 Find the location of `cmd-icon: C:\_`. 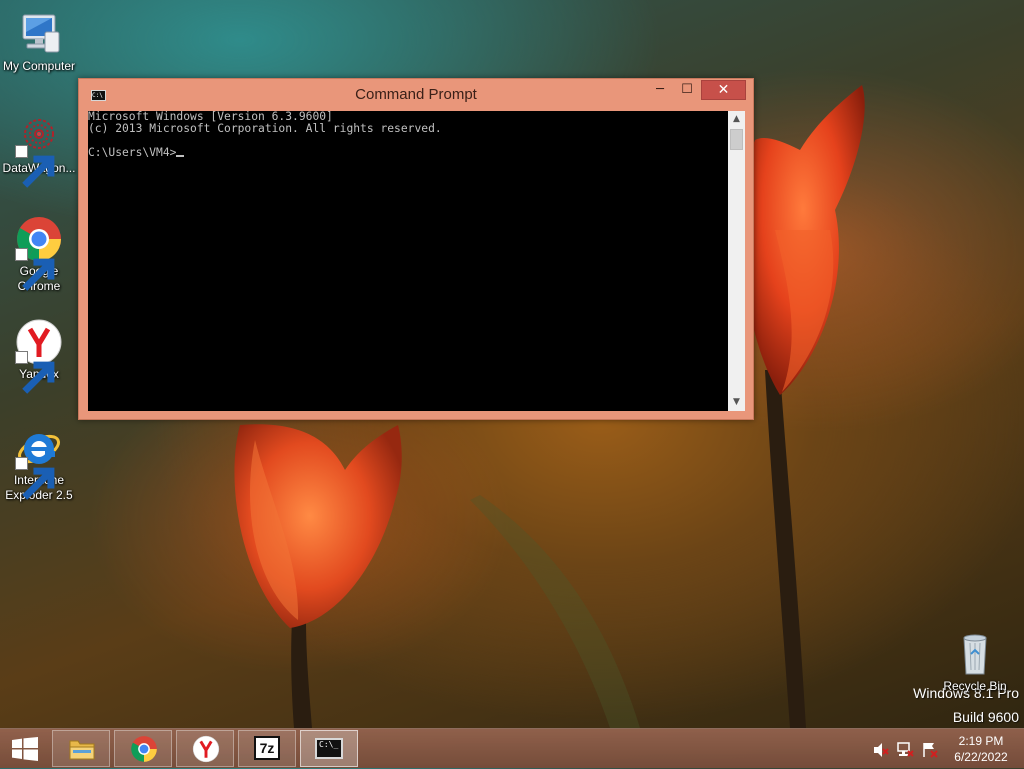

cmd-icon: C:\_ is located at coordinates (329, 748).